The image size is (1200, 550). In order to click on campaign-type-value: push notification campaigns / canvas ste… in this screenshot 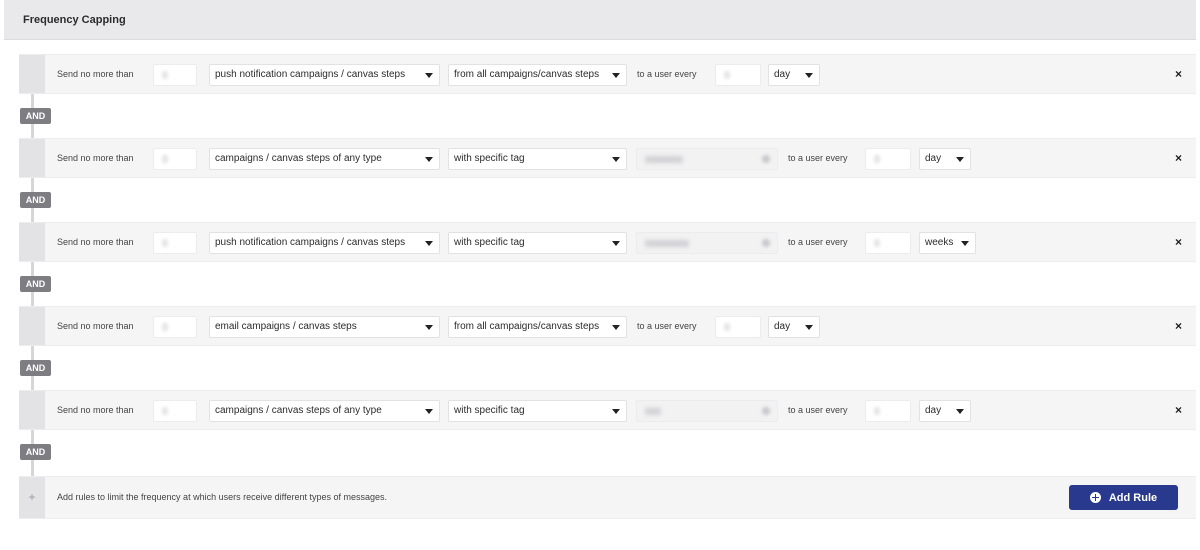, I will do `click(310, 242)`.